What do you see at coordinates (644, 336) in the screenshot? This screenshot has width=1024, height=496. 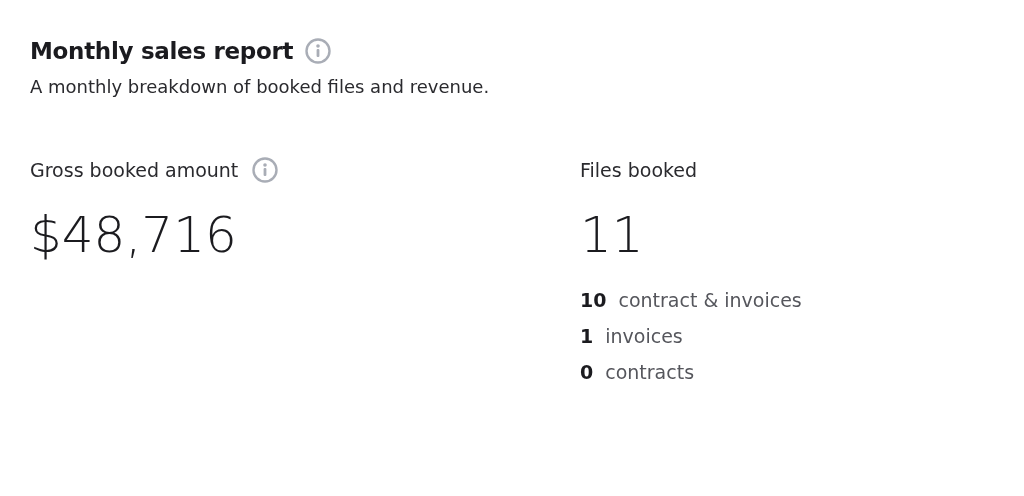 I see `breakdown-label: invoices` at bounding box center [644, 336].